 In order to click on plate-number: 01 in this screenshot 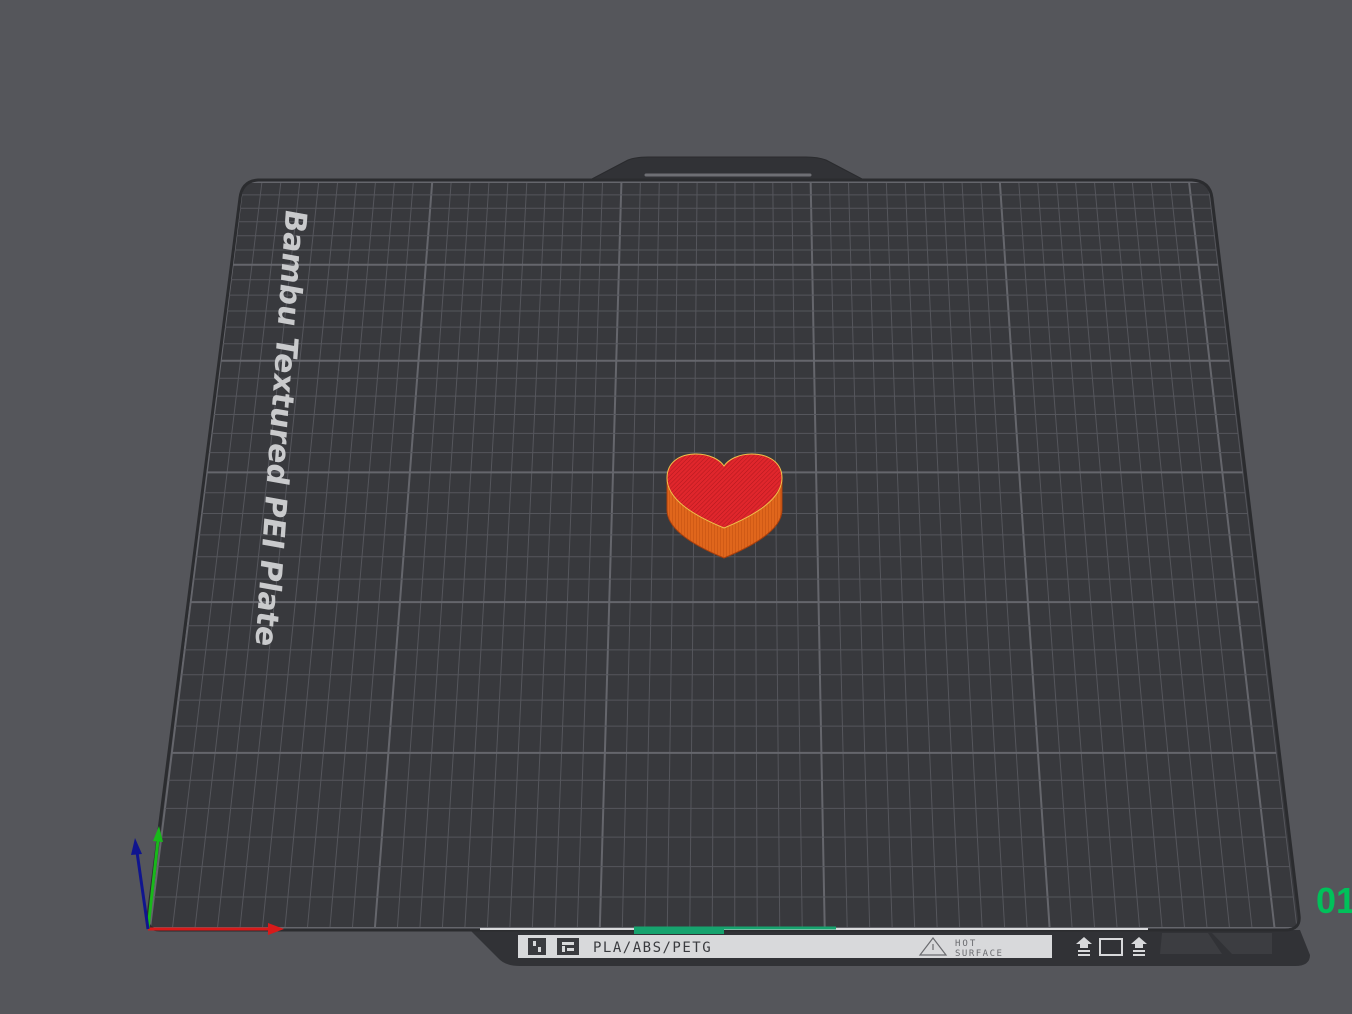, I will do `click(1334, 900)`.